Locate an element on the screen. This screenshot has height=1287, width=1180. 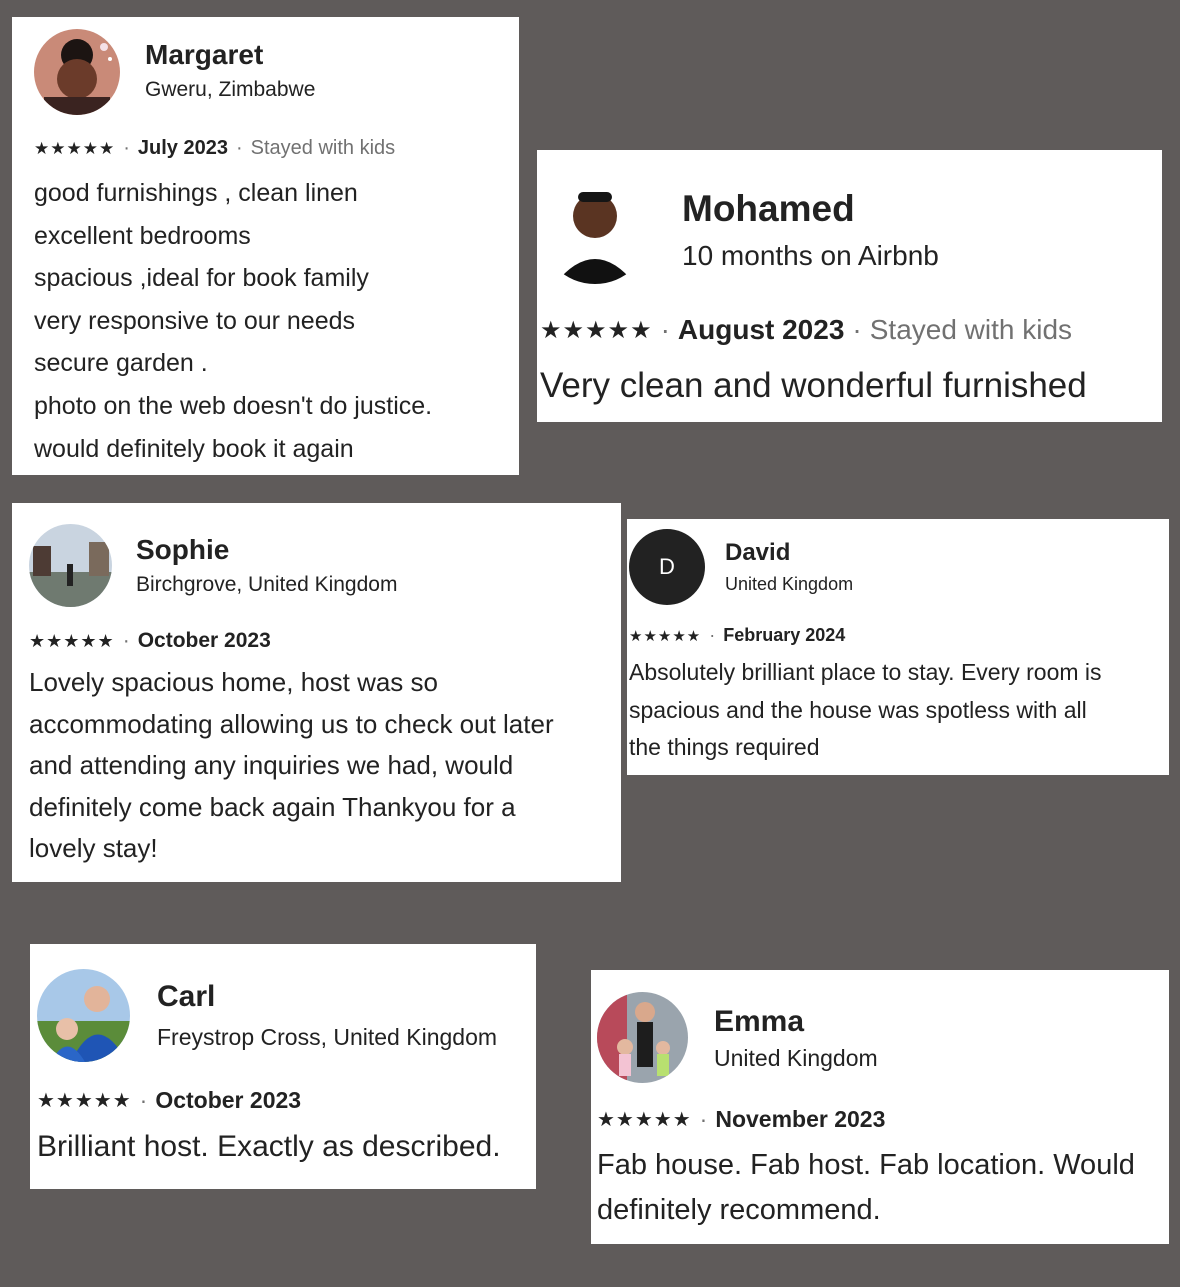
review-line: Very clean and wonderful furnished is located at coordinates (813, 385).